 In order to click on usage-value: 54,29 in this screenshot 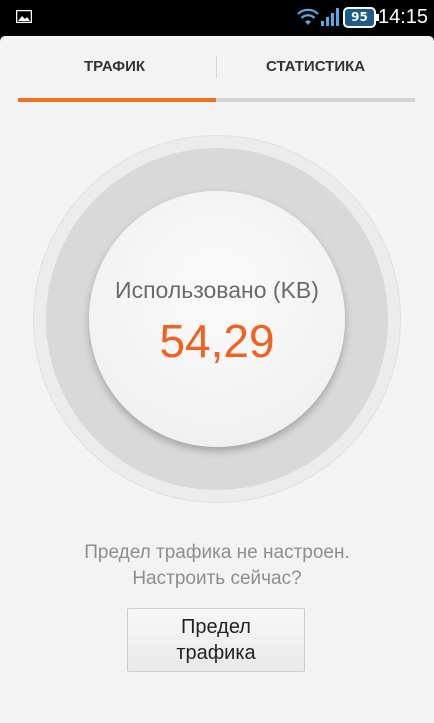, I will do `click(217, 341)`.